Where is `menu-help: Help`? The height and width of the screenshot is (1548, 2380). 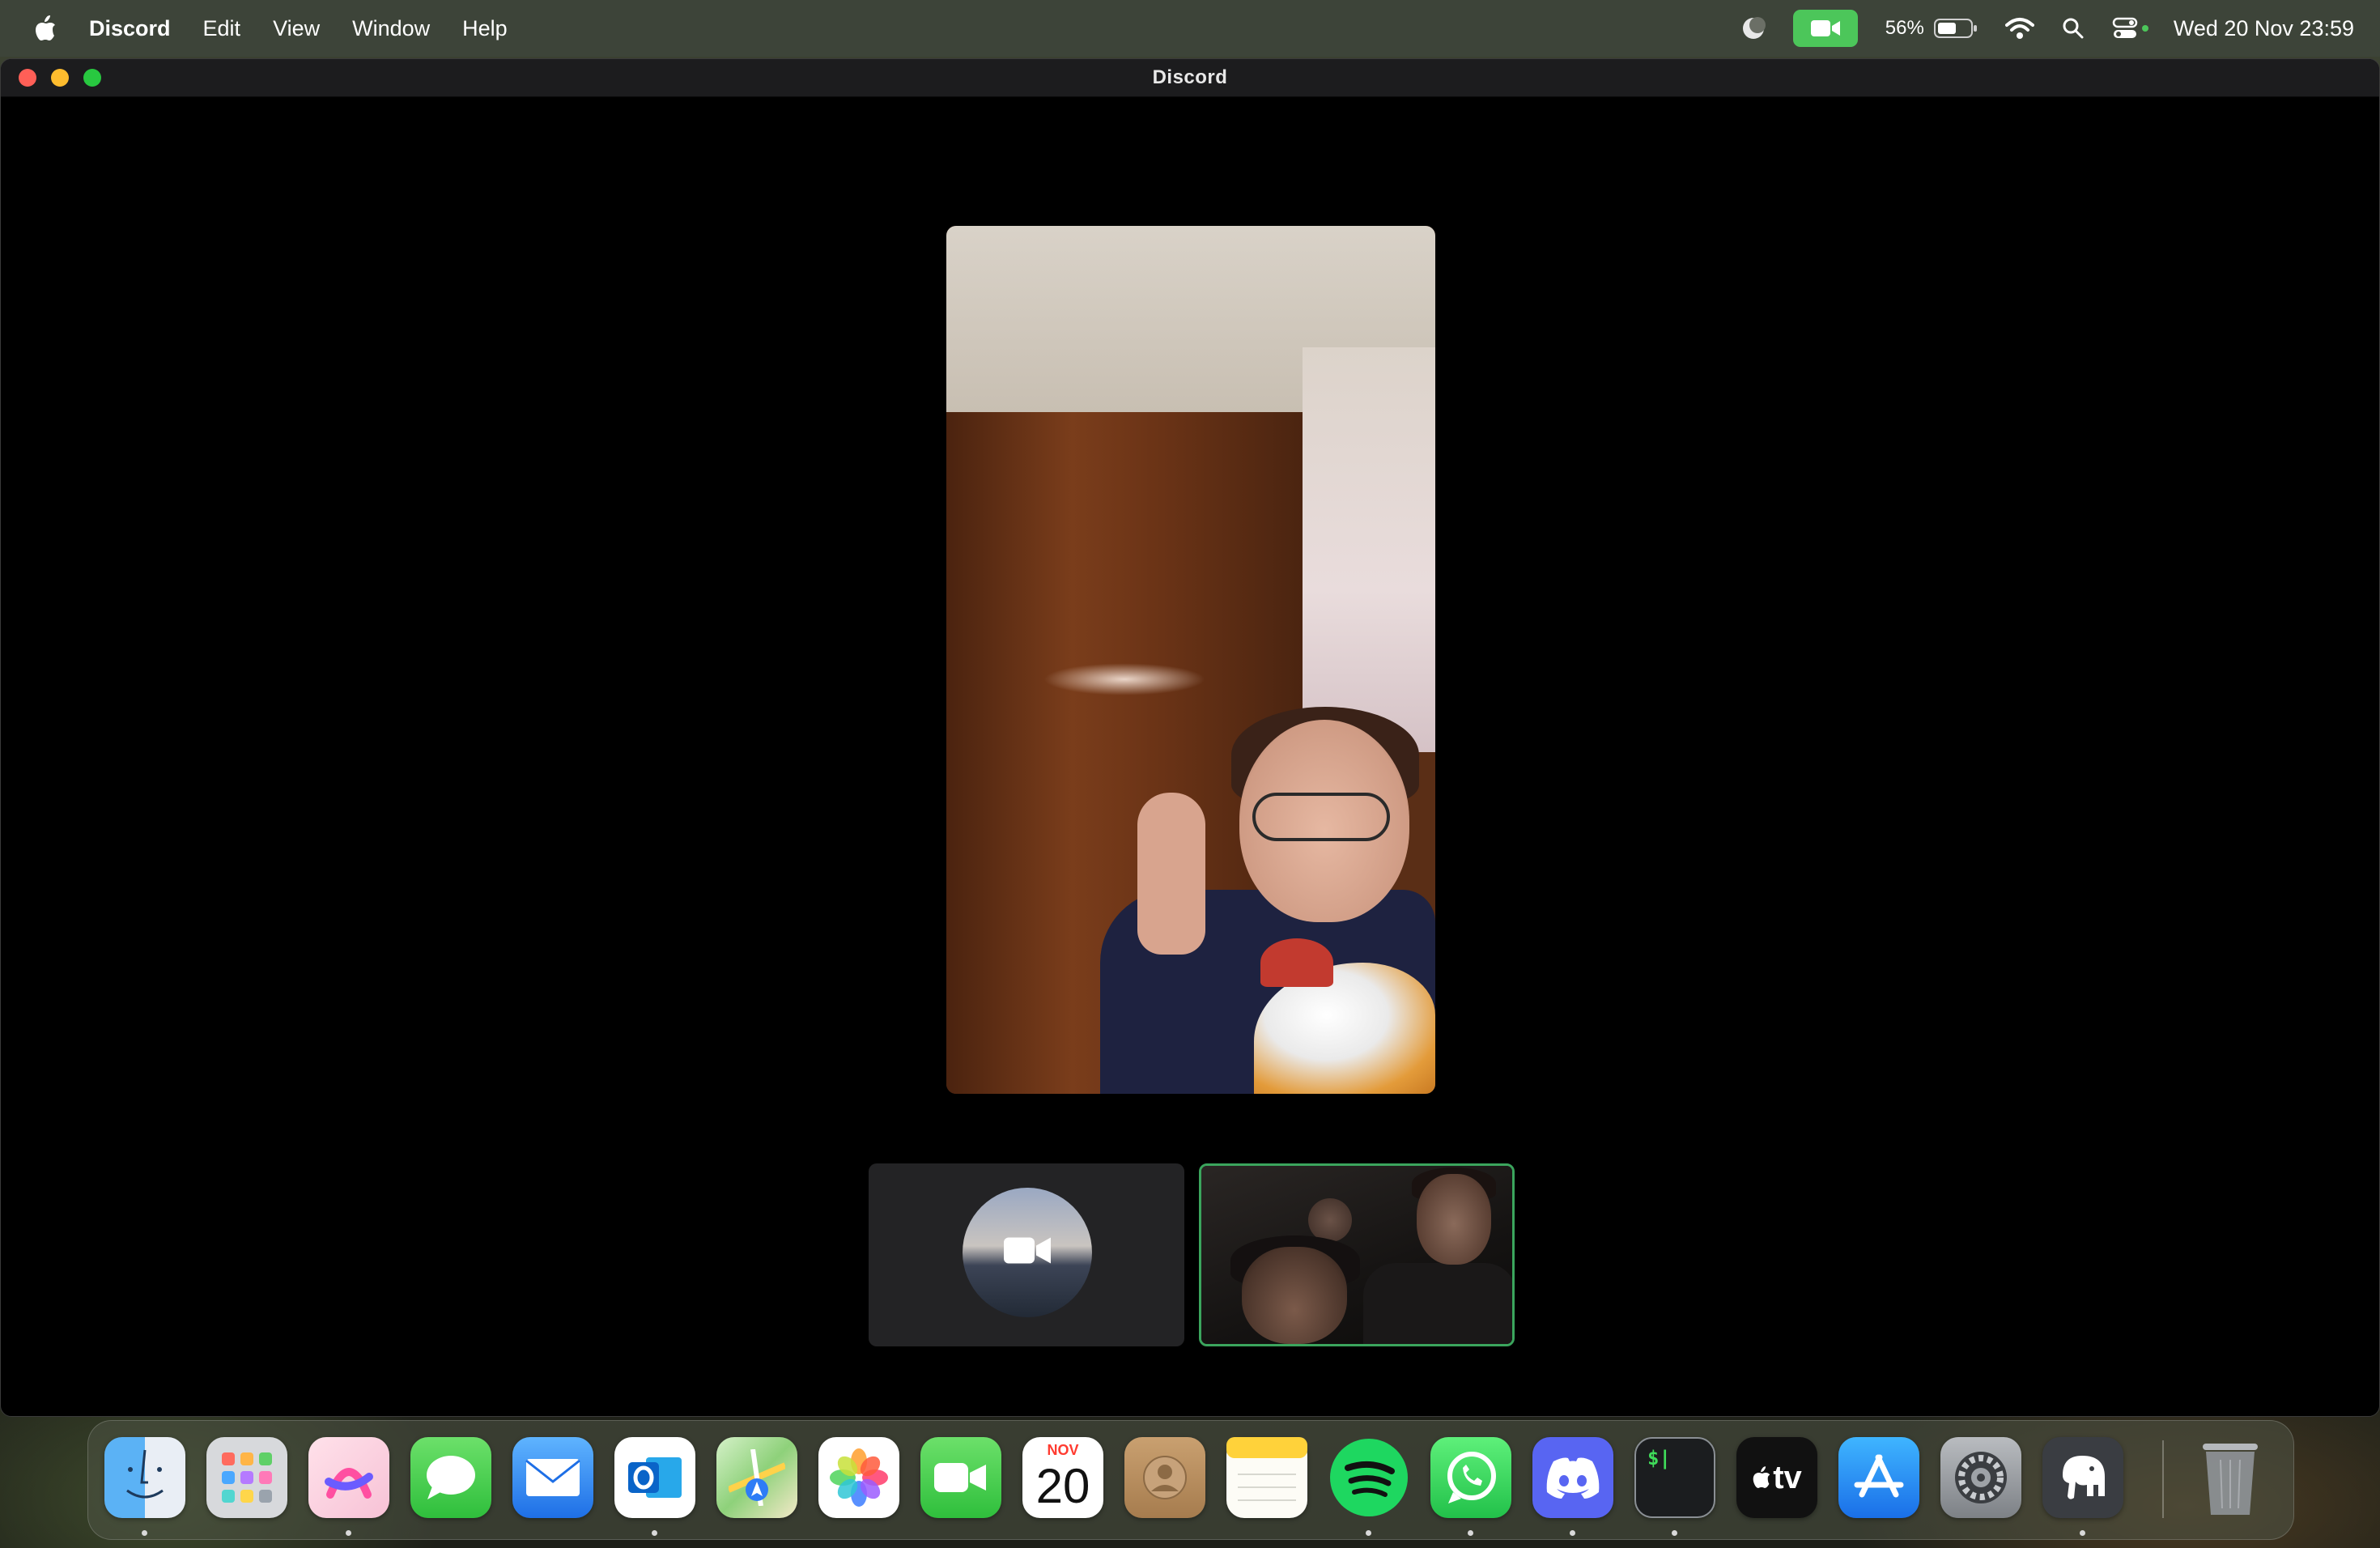 menu-help: Help is located at coordinates (485, 29).